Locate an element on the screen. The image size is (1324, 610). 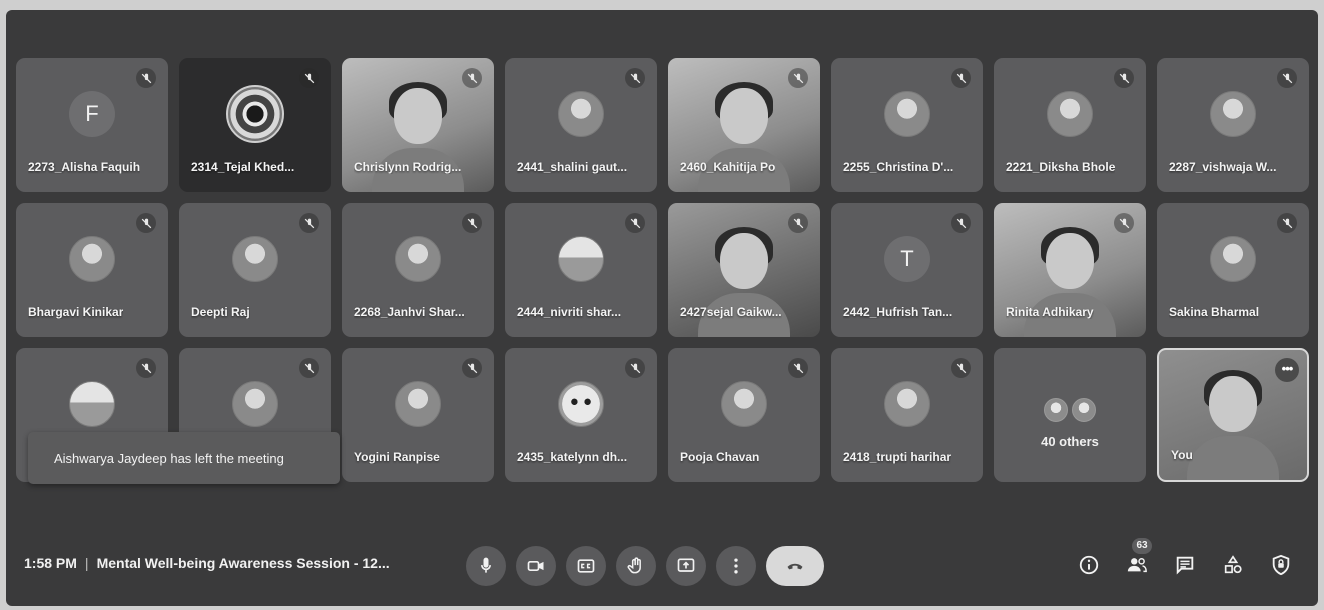
participant-tile: Bhargavi Kinikar is located at coordinates (92, 270).